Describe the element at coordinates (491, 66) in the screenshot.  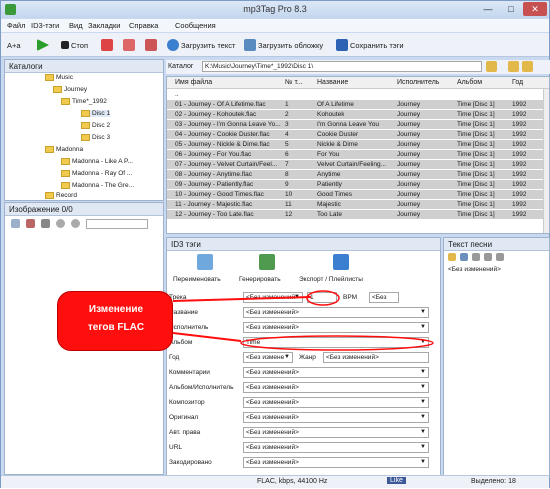
I see `open-folder-icon` at that location.